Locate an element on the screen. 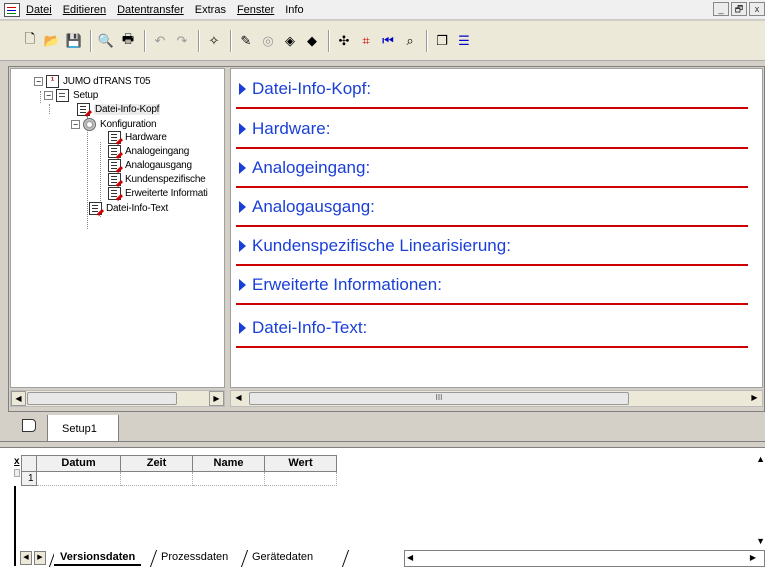  menu-editieren: Editieren is located at coordinates (84, 10).